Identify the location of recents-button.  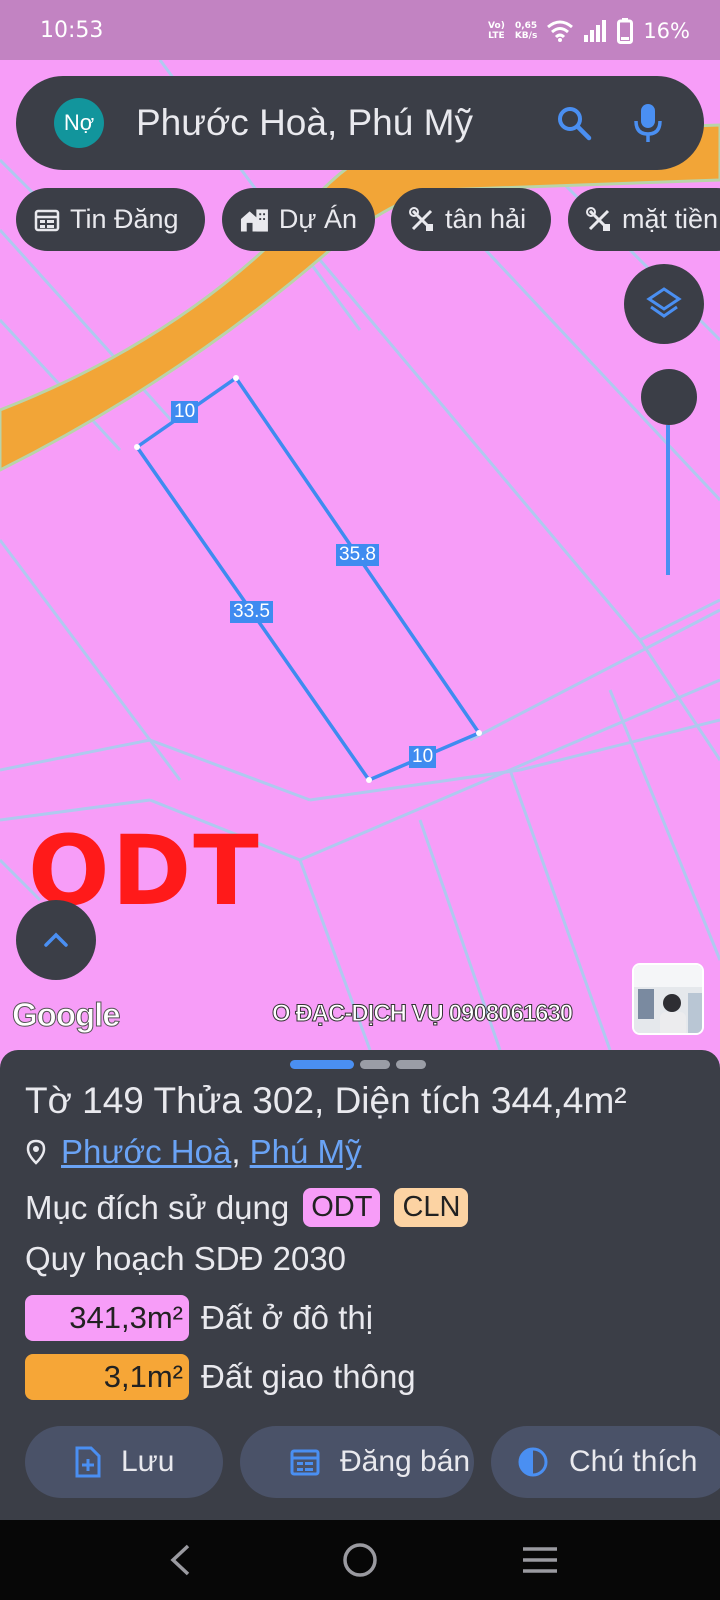
(540, 1560).